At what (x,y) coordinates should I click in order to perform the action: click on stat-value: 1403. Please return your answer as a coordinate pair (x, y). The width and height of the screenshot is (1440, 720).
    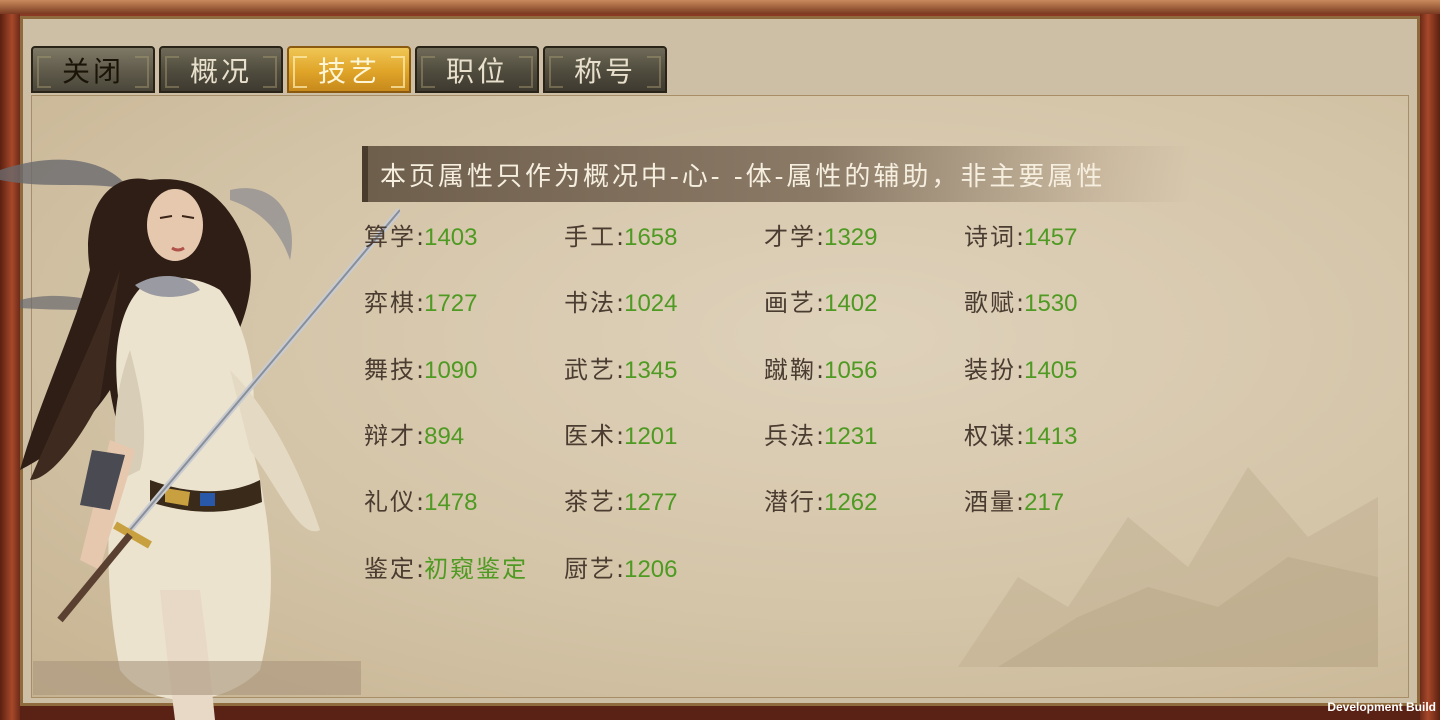
    Looking at the image, I should click on (451, 237).